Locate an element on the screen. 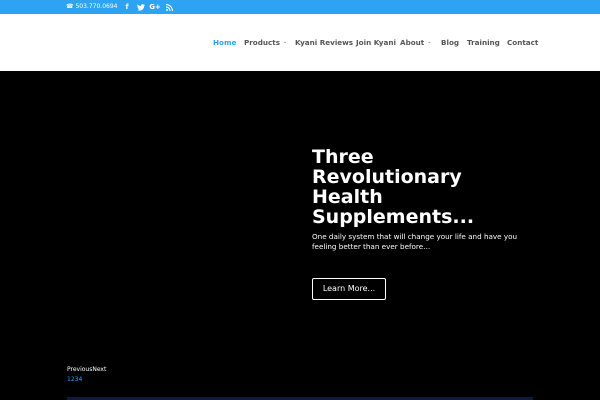 The image size is (600, 400). nav-join-kyani-label: Join Kyani is located at coordinates (376, 42).